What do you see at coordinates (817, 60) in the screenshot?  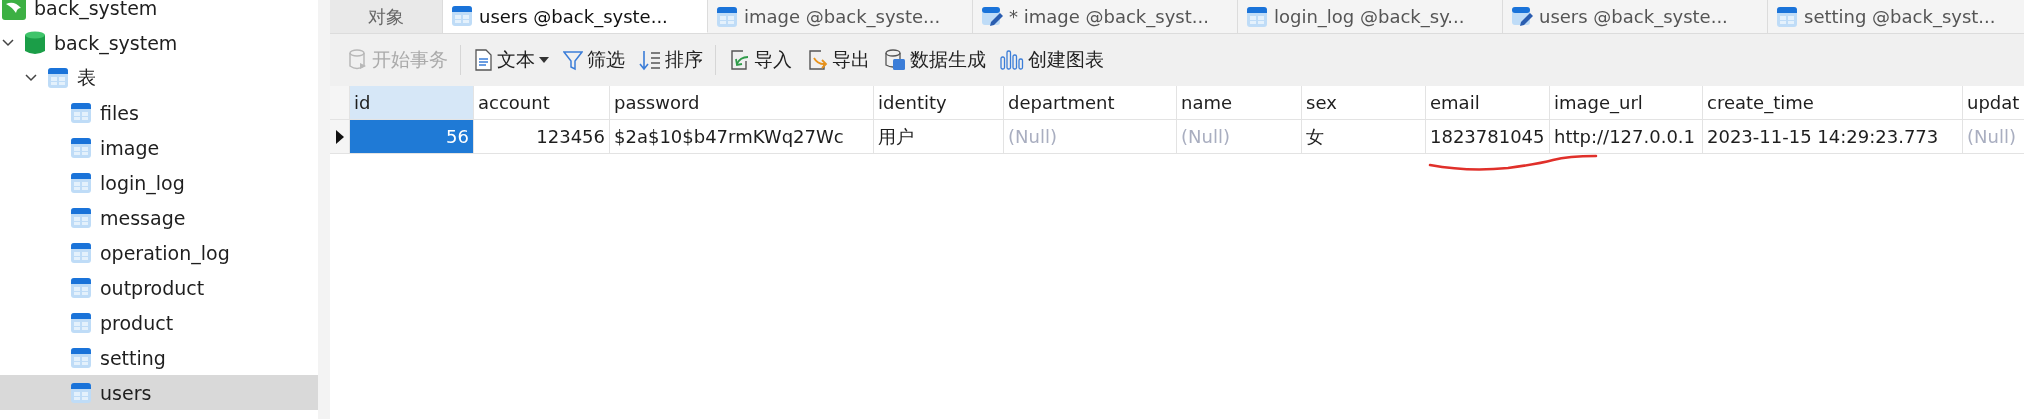 I see `export-icon` at bounding box center [817, 60].